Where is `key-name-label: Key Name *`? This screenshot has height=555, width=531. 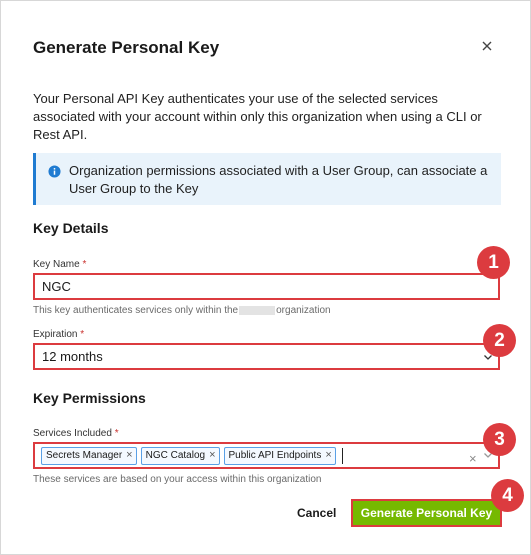
key-name-label: Key Name * is located at coordinates (59, 264).